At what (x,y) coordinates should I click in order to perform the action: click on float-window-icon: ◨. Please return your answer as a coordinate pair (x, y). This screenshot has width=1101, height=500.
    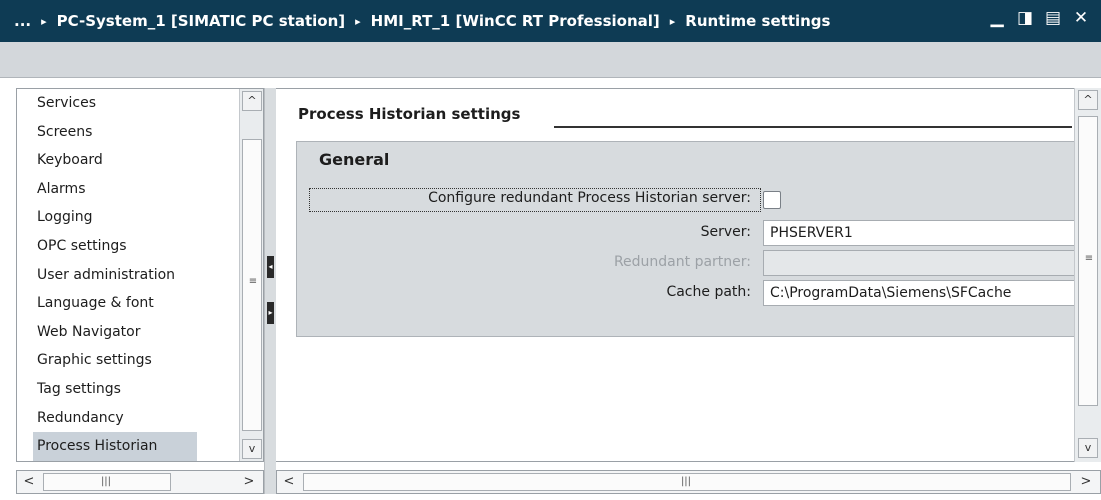
    Looking at the image, I should click on (1025, 18).